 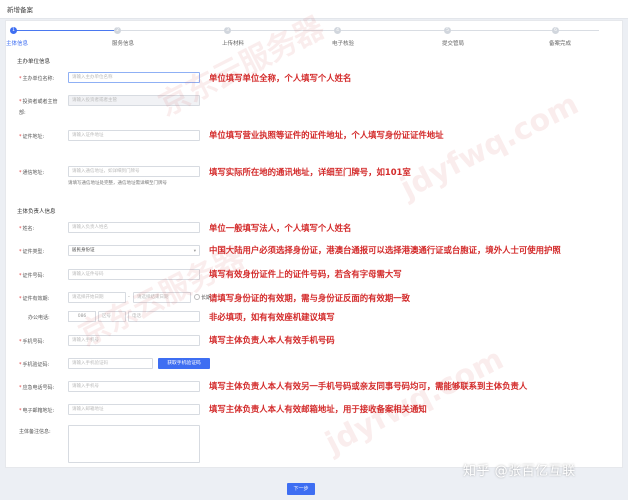 What do you see at coordinates (123, 44) in the screenshot?
I see `step-label-service: 服务信息` at bounding box center [123, 44].